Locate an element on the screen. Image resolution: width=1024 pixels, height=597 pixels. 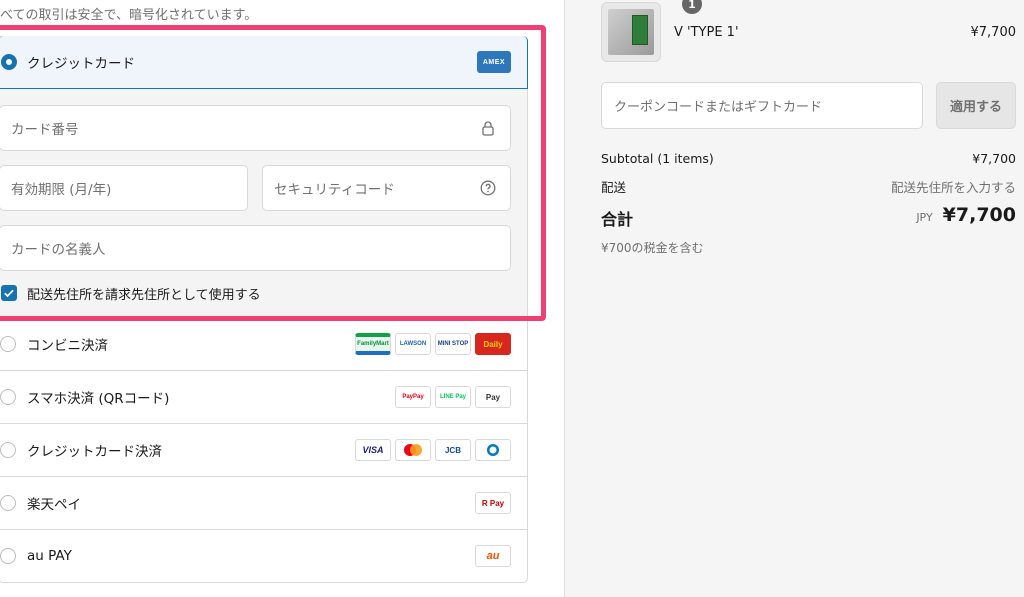
mastercard-icon is located at coordinates (413, 450).